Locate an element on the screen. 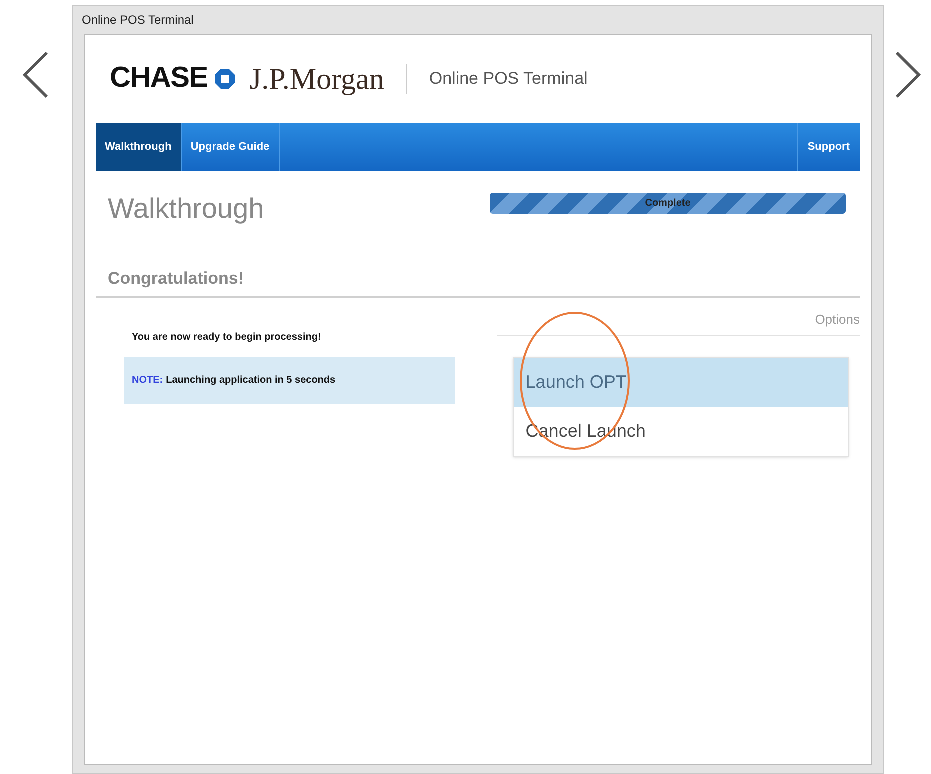  brand-logo-text: CHASE is located at coordinates (159, 78).